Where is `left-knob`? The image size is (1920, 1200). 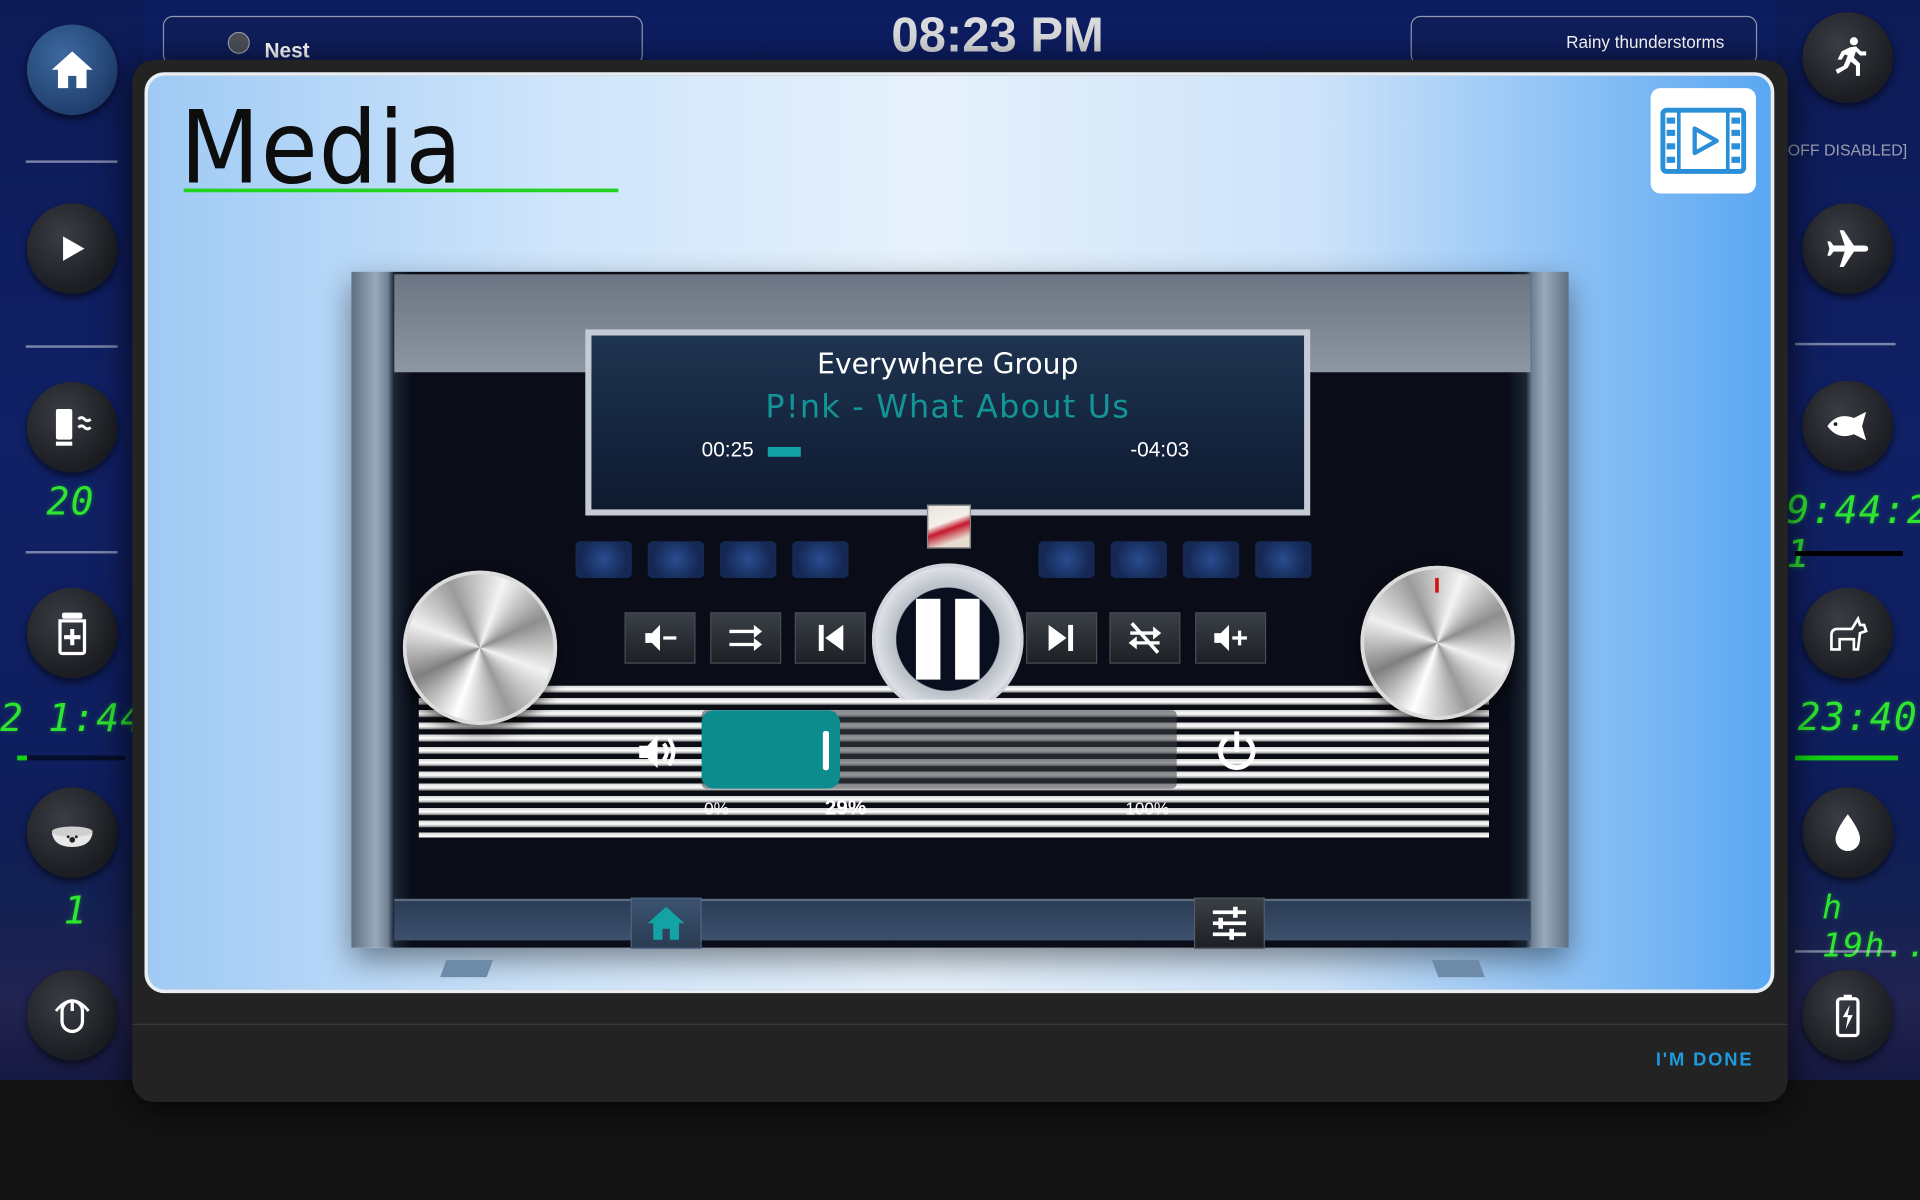
left-knob is located at coordinates (480, 647).